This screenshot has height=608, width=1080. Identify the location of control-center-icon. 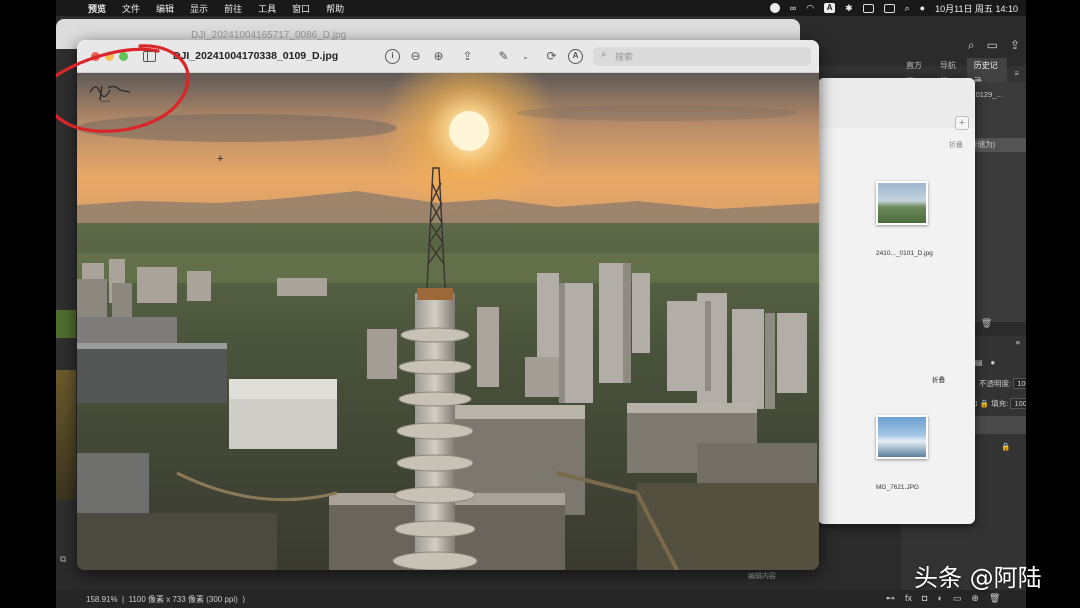
(889, 8).